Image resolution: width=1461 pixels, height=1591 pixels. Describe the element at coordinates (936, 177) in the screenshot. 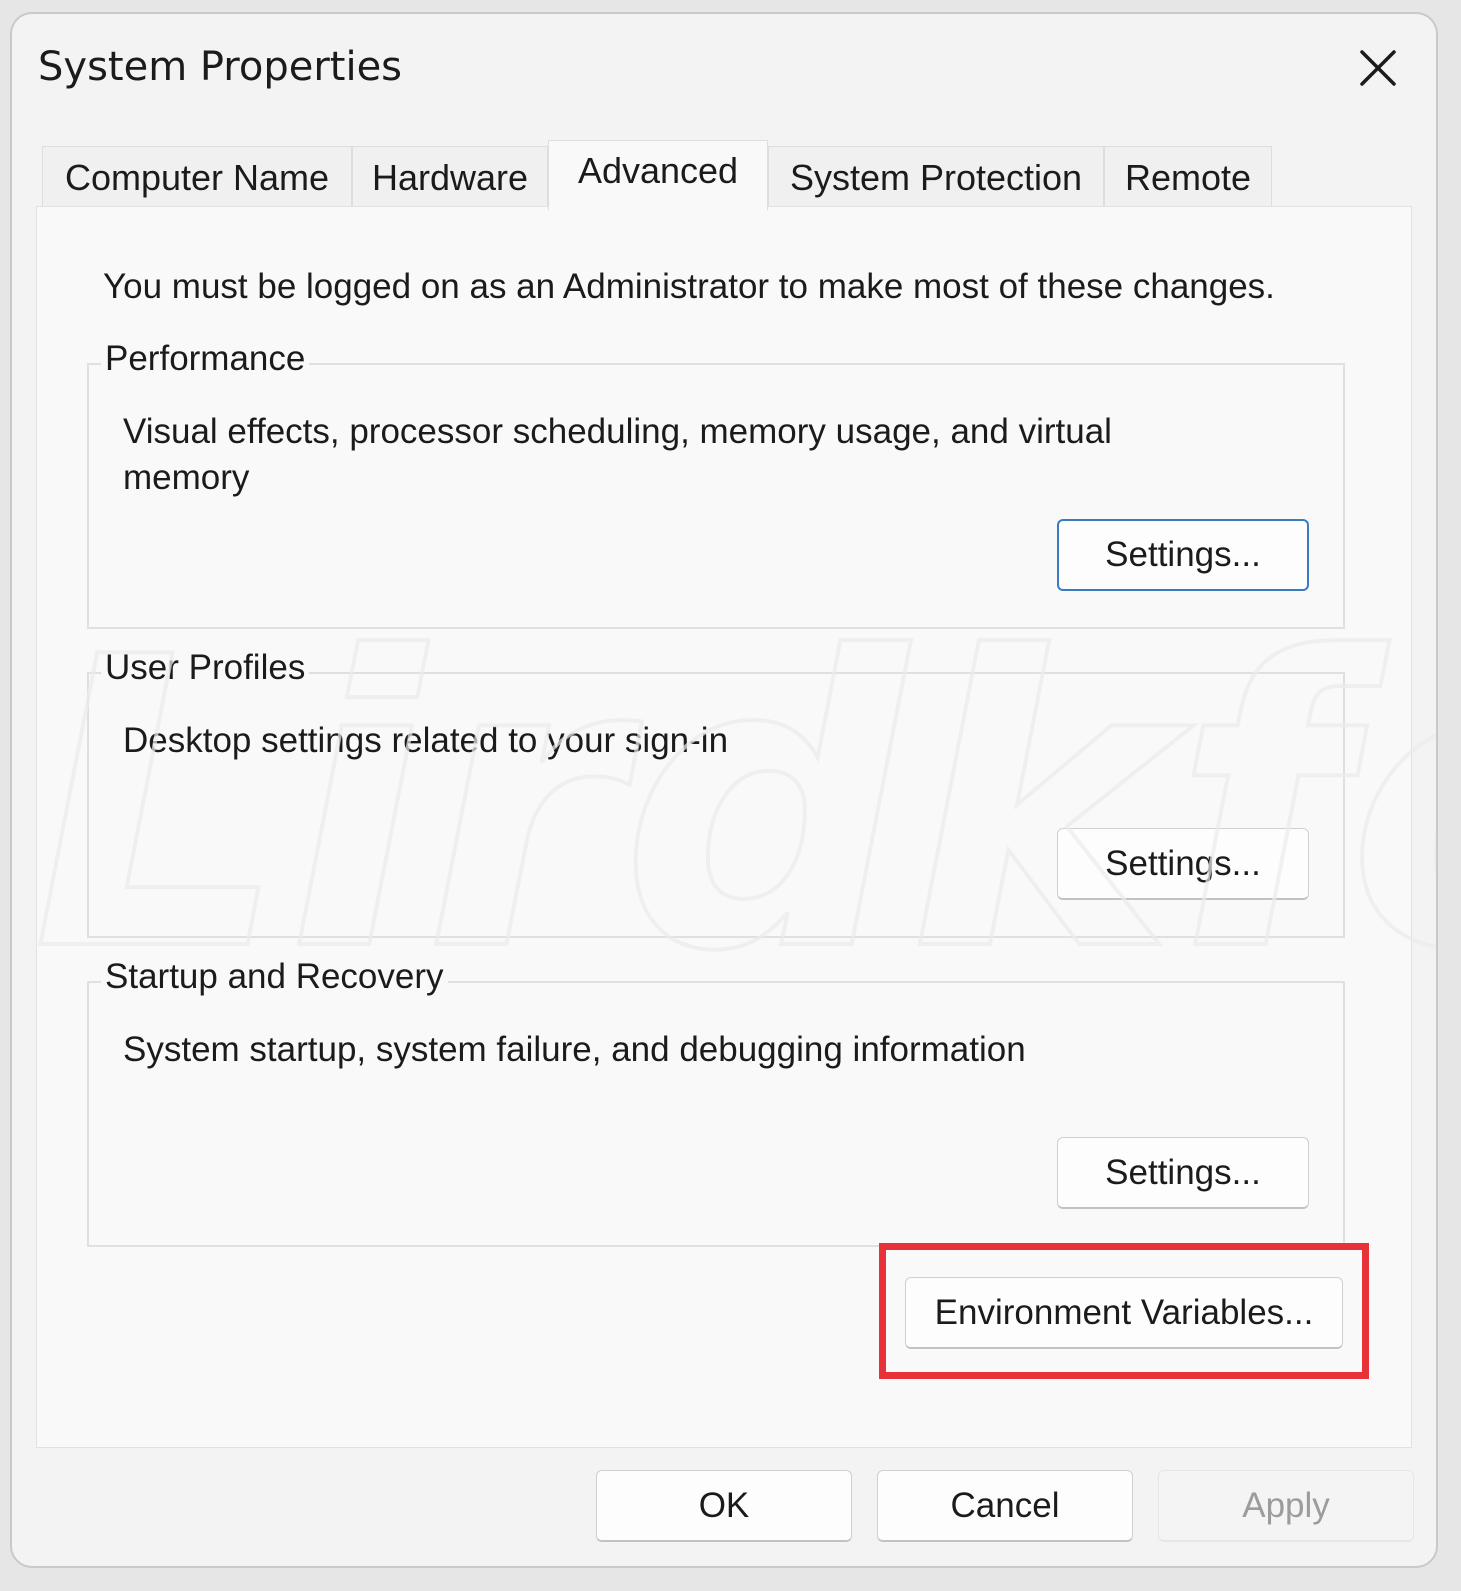

I see `tab-system-protection: System Protection` at that location.